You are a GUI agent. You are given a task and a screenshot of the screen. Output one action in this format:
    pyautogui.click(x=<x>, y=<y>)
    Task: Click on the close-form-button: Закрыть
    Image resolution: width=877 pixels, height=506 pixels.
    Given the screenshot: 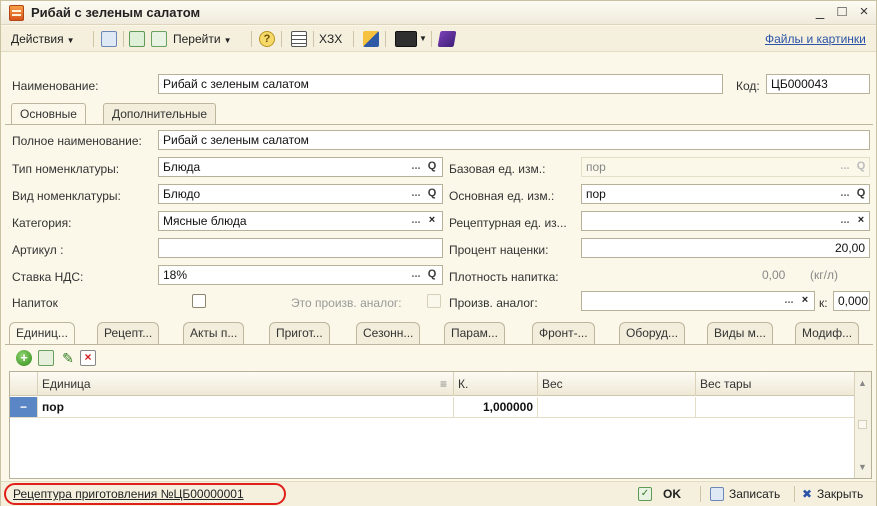 What is the action you would take?
    pyautogui.click(x=840, y=494)
    